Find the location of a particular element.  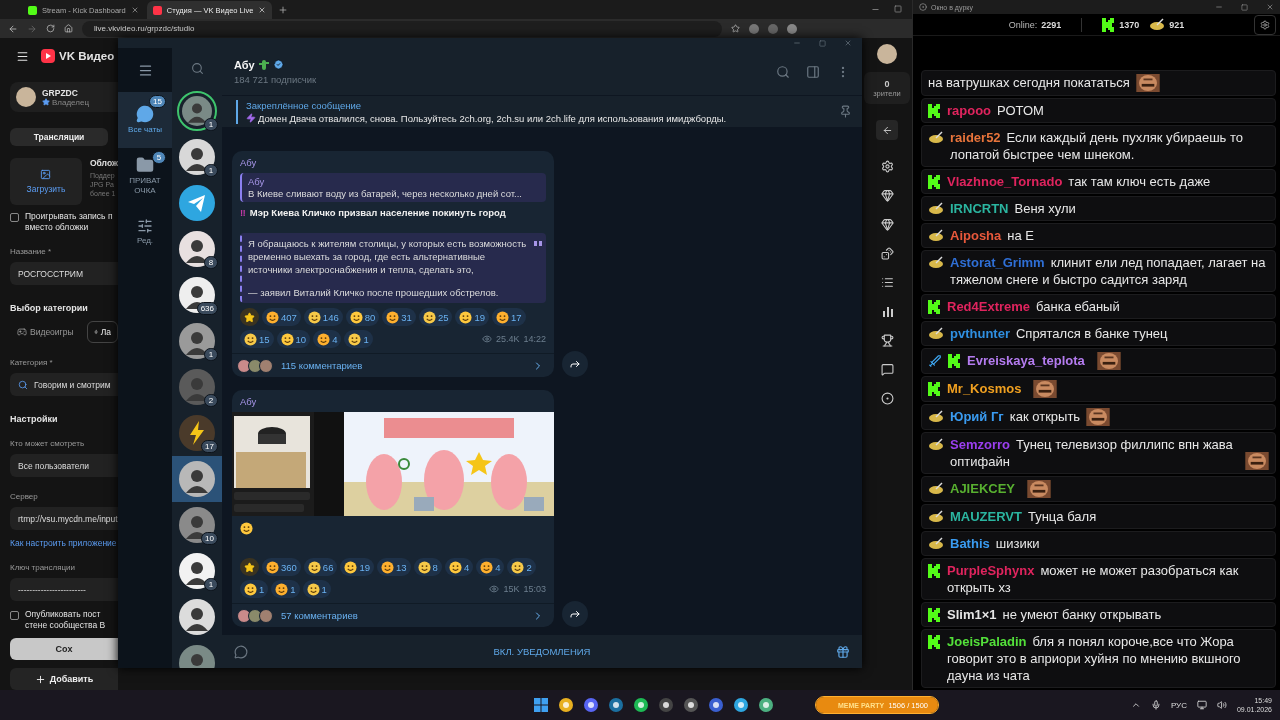

reaction-pill: 13 is located at coordinates (394, 567).